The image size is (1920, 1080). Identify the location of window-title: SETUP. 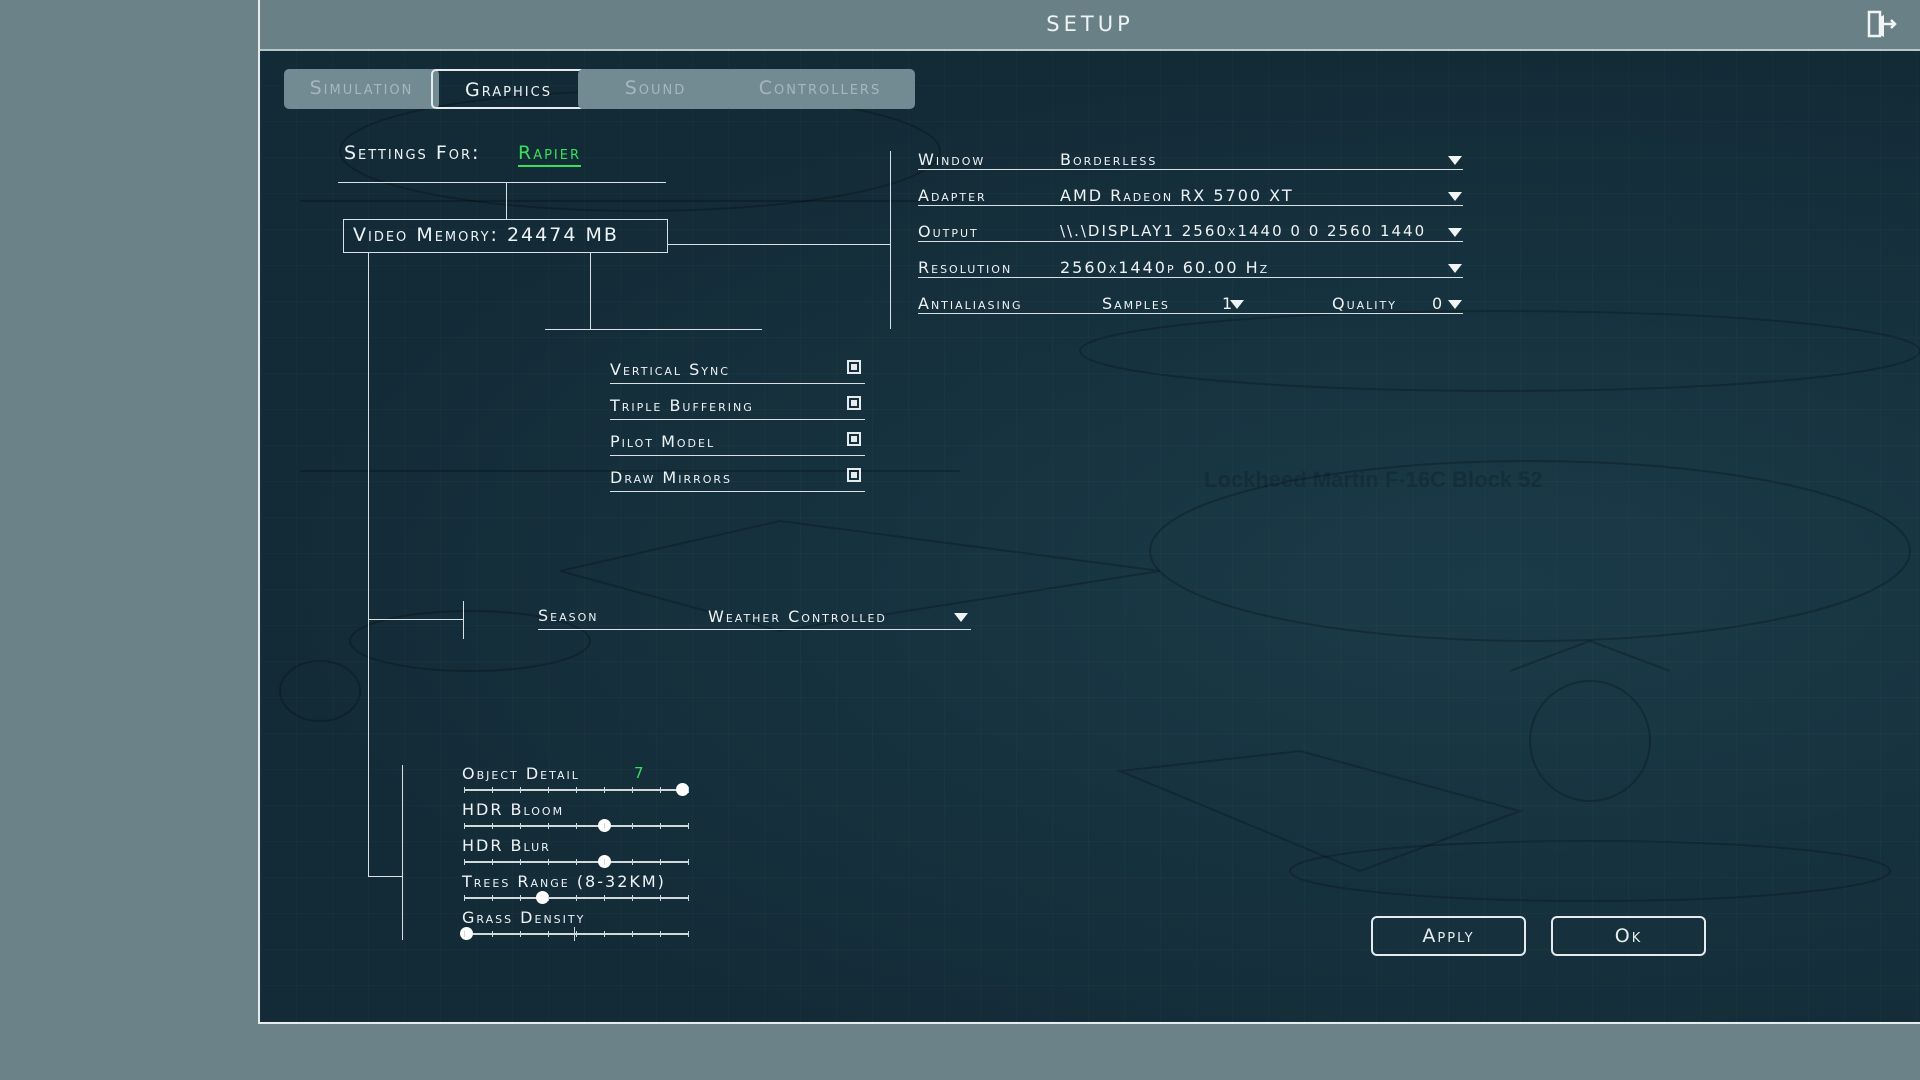
(1090, 24).